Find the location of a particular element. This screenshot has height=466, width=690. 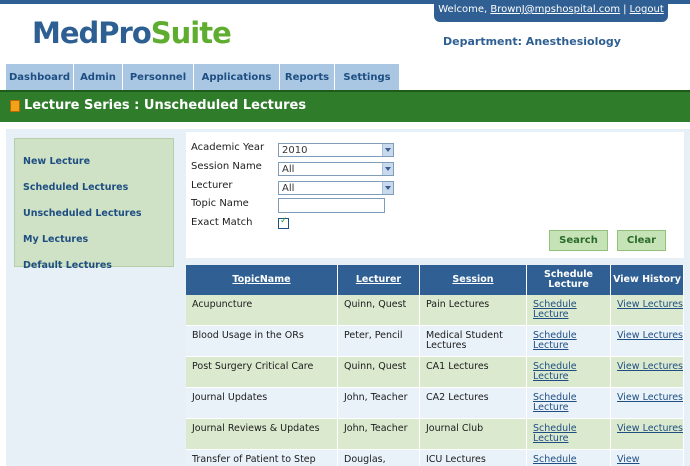

lecturer-cell: Douglas, is located at coordinates (379, 458).